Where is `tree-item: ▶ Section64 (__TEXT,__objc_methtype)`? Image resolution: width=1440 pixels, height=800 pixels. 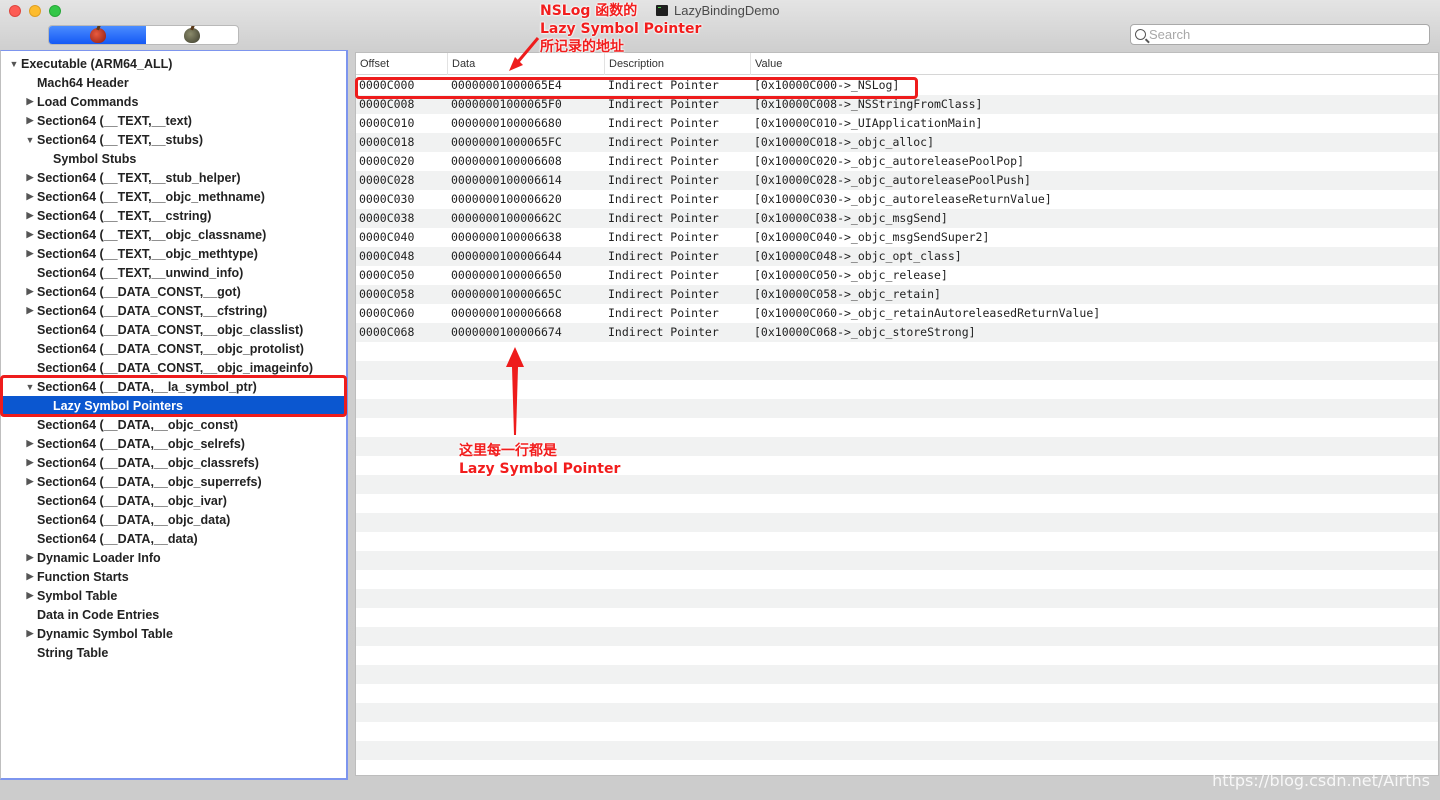
tree-item: ▶ Section64 (__TEXT,__objc_methtype) is located at coordinates (173, 253).